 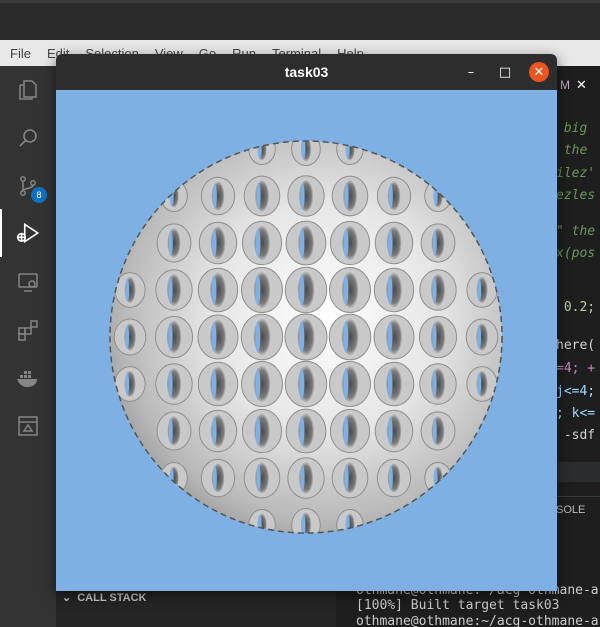 What do you see at coordinates (39, 195) in the screenshot?
I see `scm-badge: 8` at bounding box center [39, 195].